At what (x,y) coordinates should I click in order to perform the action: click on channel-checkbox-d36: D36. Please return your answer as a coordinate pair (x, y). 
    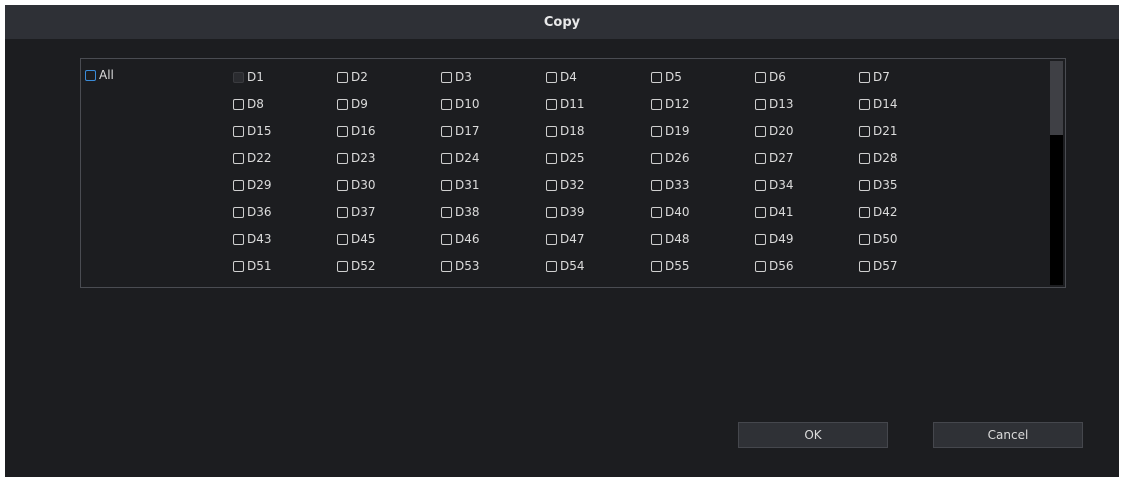
    Looking at the image, I should click on (252, 212).